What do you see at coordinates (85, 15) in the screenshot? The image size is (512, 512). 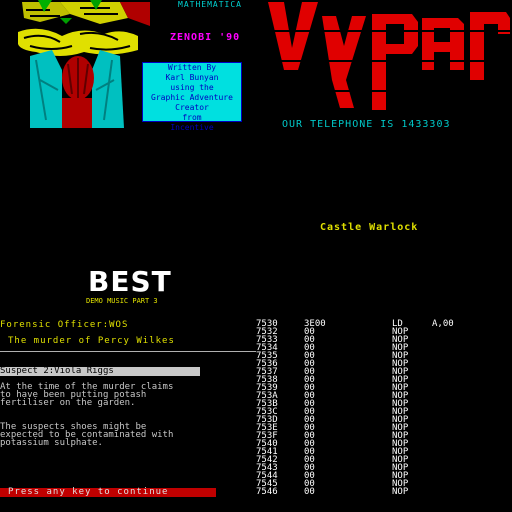 I see `scenery-icon` at bounding box center [85, 15].